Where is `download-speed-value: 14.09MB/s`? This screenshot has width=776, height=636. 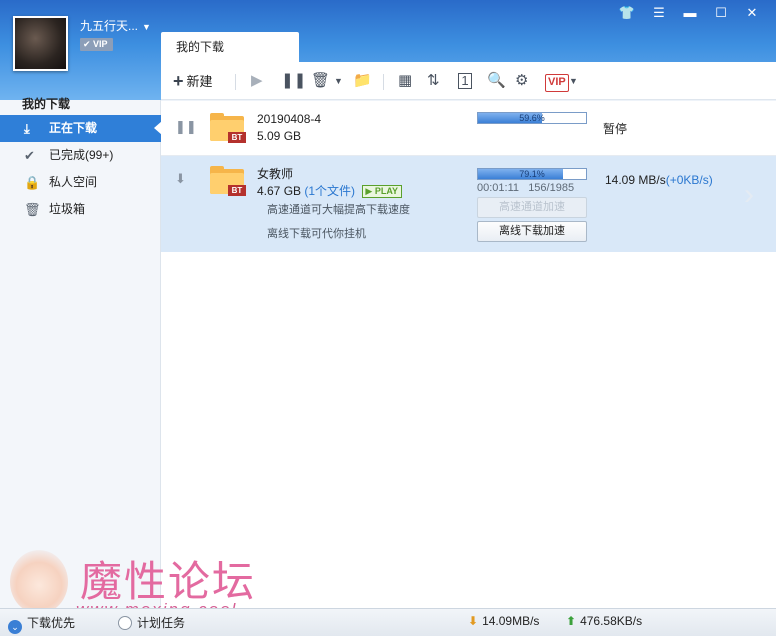
download-speed-value: 14.09MB/s is located at coordinates (511, 621).